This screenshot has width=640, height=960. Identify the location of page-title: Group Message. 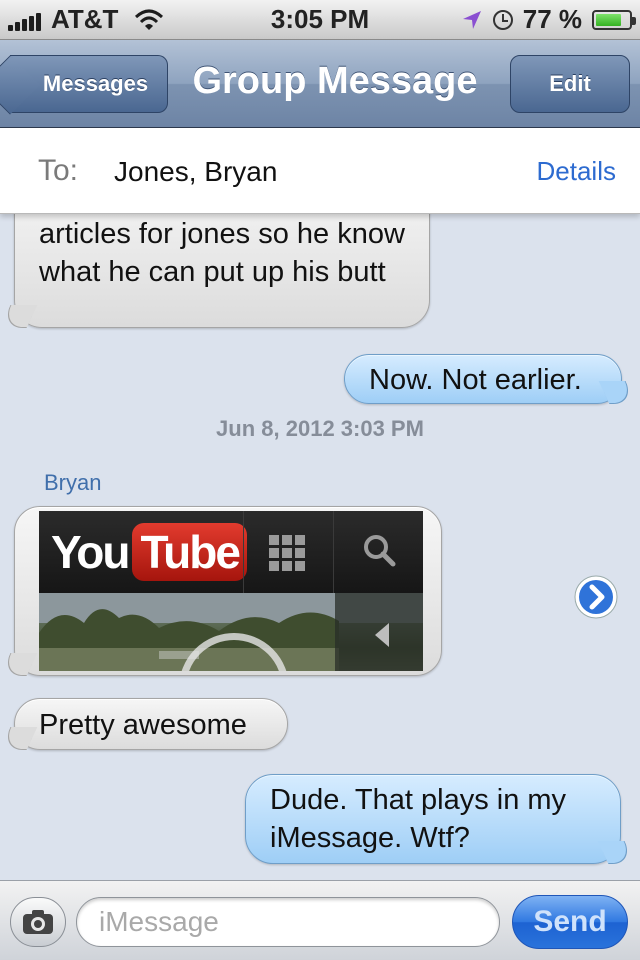
(335, 81).